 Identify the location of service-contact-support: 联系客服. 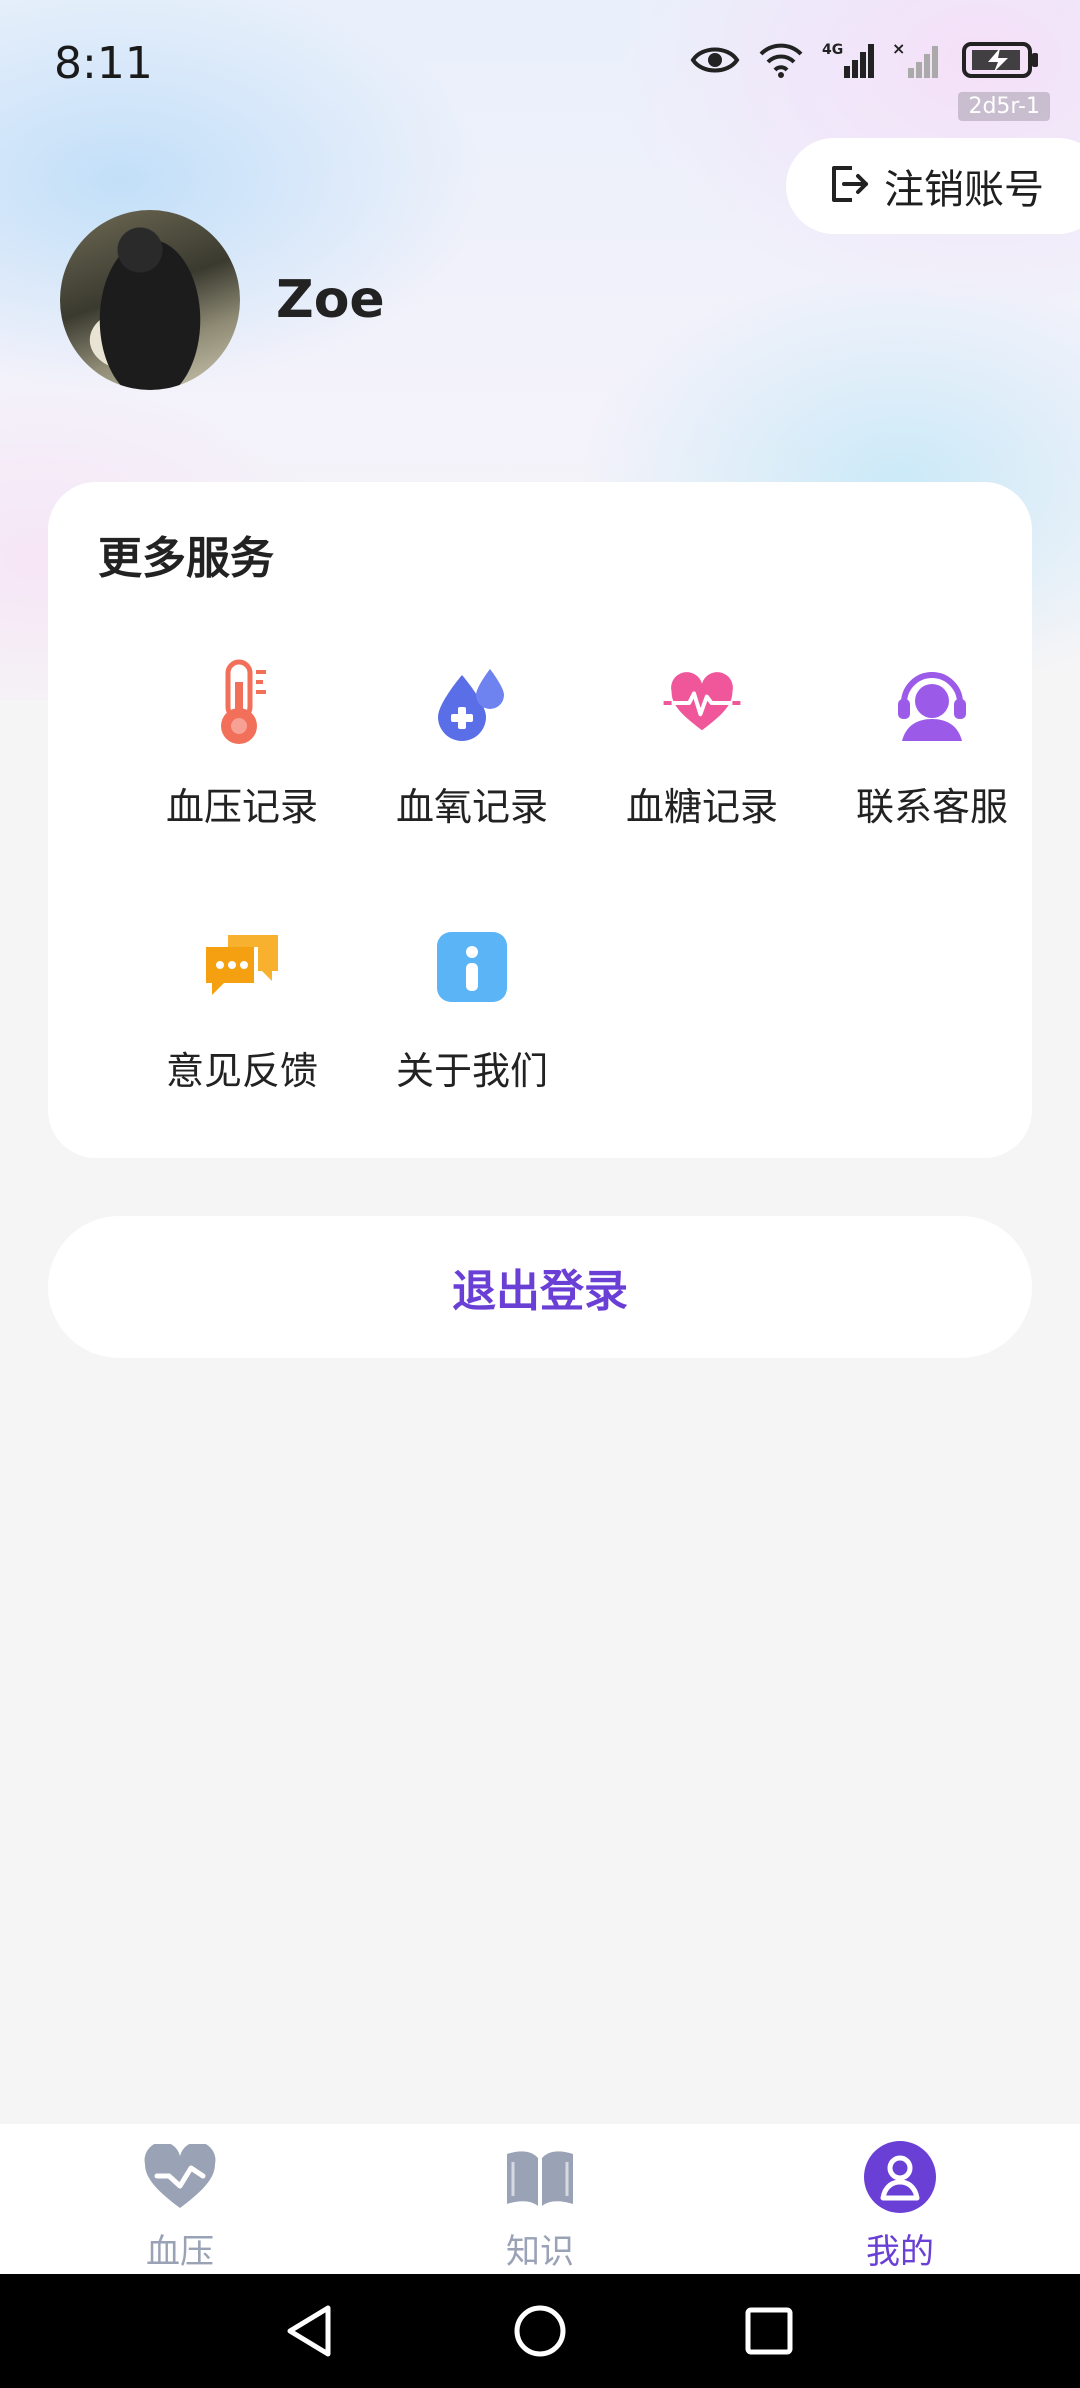
(932, 758).